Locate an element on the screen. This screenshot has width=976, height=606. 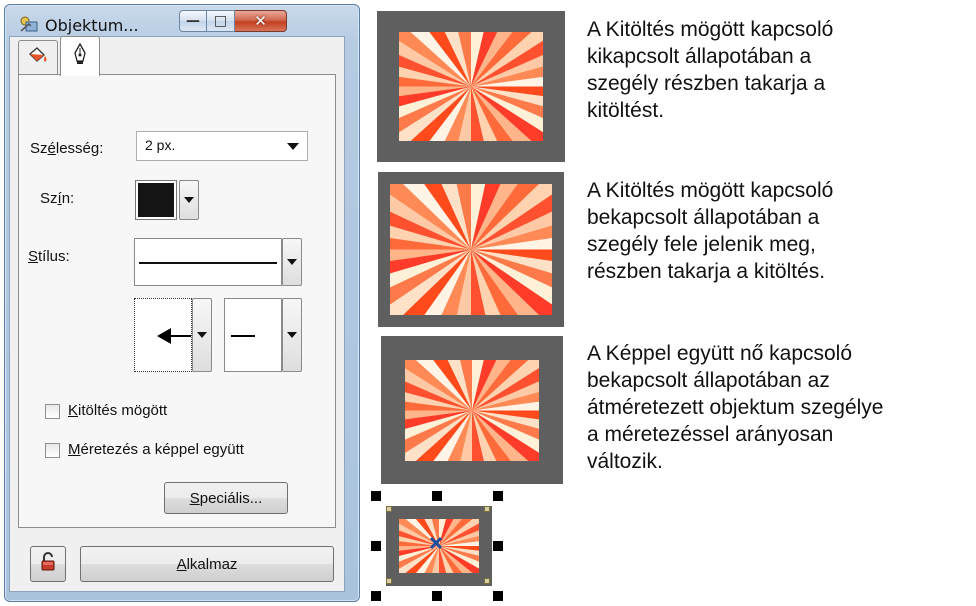
width-value: 2 px. is located at coordinates (160, 145).